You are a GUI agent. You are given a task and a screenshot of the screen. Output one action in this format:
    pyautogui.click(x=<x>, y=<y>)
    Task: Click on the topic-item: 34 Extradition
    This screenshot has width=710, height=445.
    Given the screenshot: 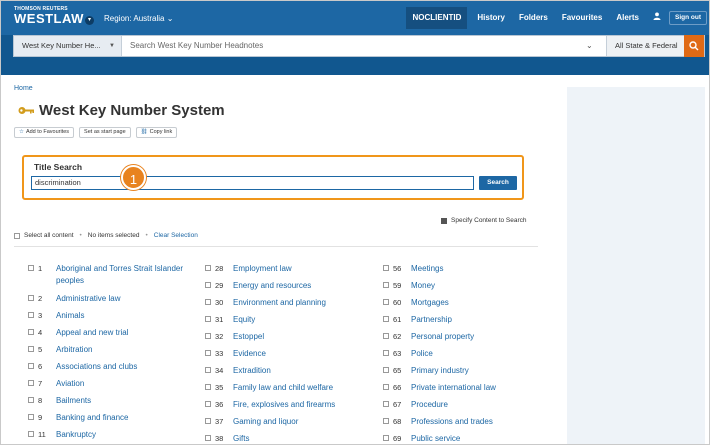 What is the action you would take?
    pyautogui.click(x=270, y=373)
    